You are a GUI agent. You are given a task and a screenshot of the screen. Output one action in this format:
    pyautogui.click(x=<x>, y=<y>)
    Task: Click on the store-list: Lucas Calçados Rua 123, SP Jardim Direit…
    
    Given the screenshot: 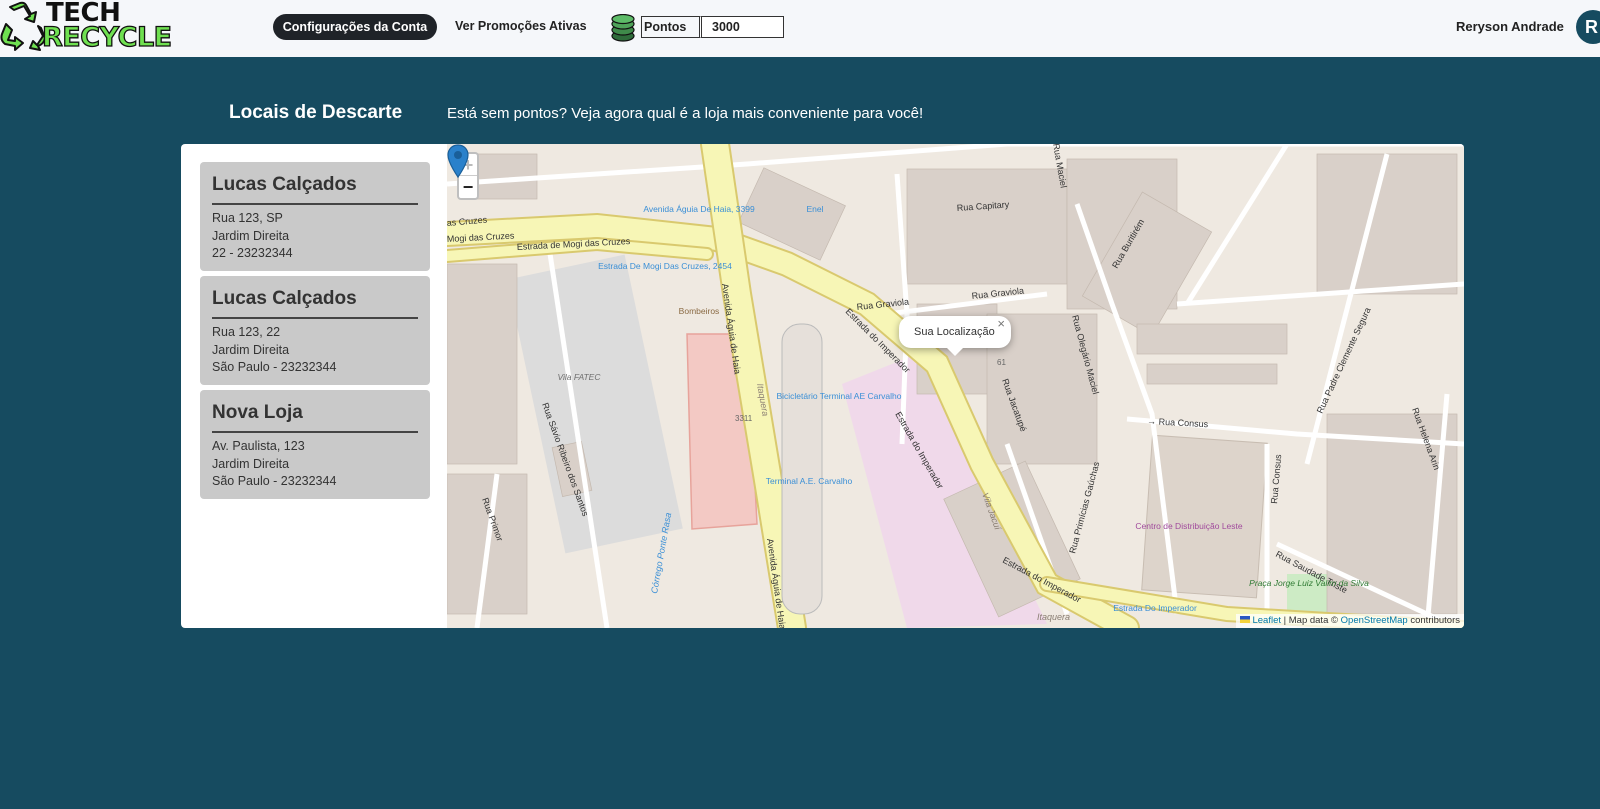 What is the action you would take?
    pyautogui.click(x=315, y=333)
    